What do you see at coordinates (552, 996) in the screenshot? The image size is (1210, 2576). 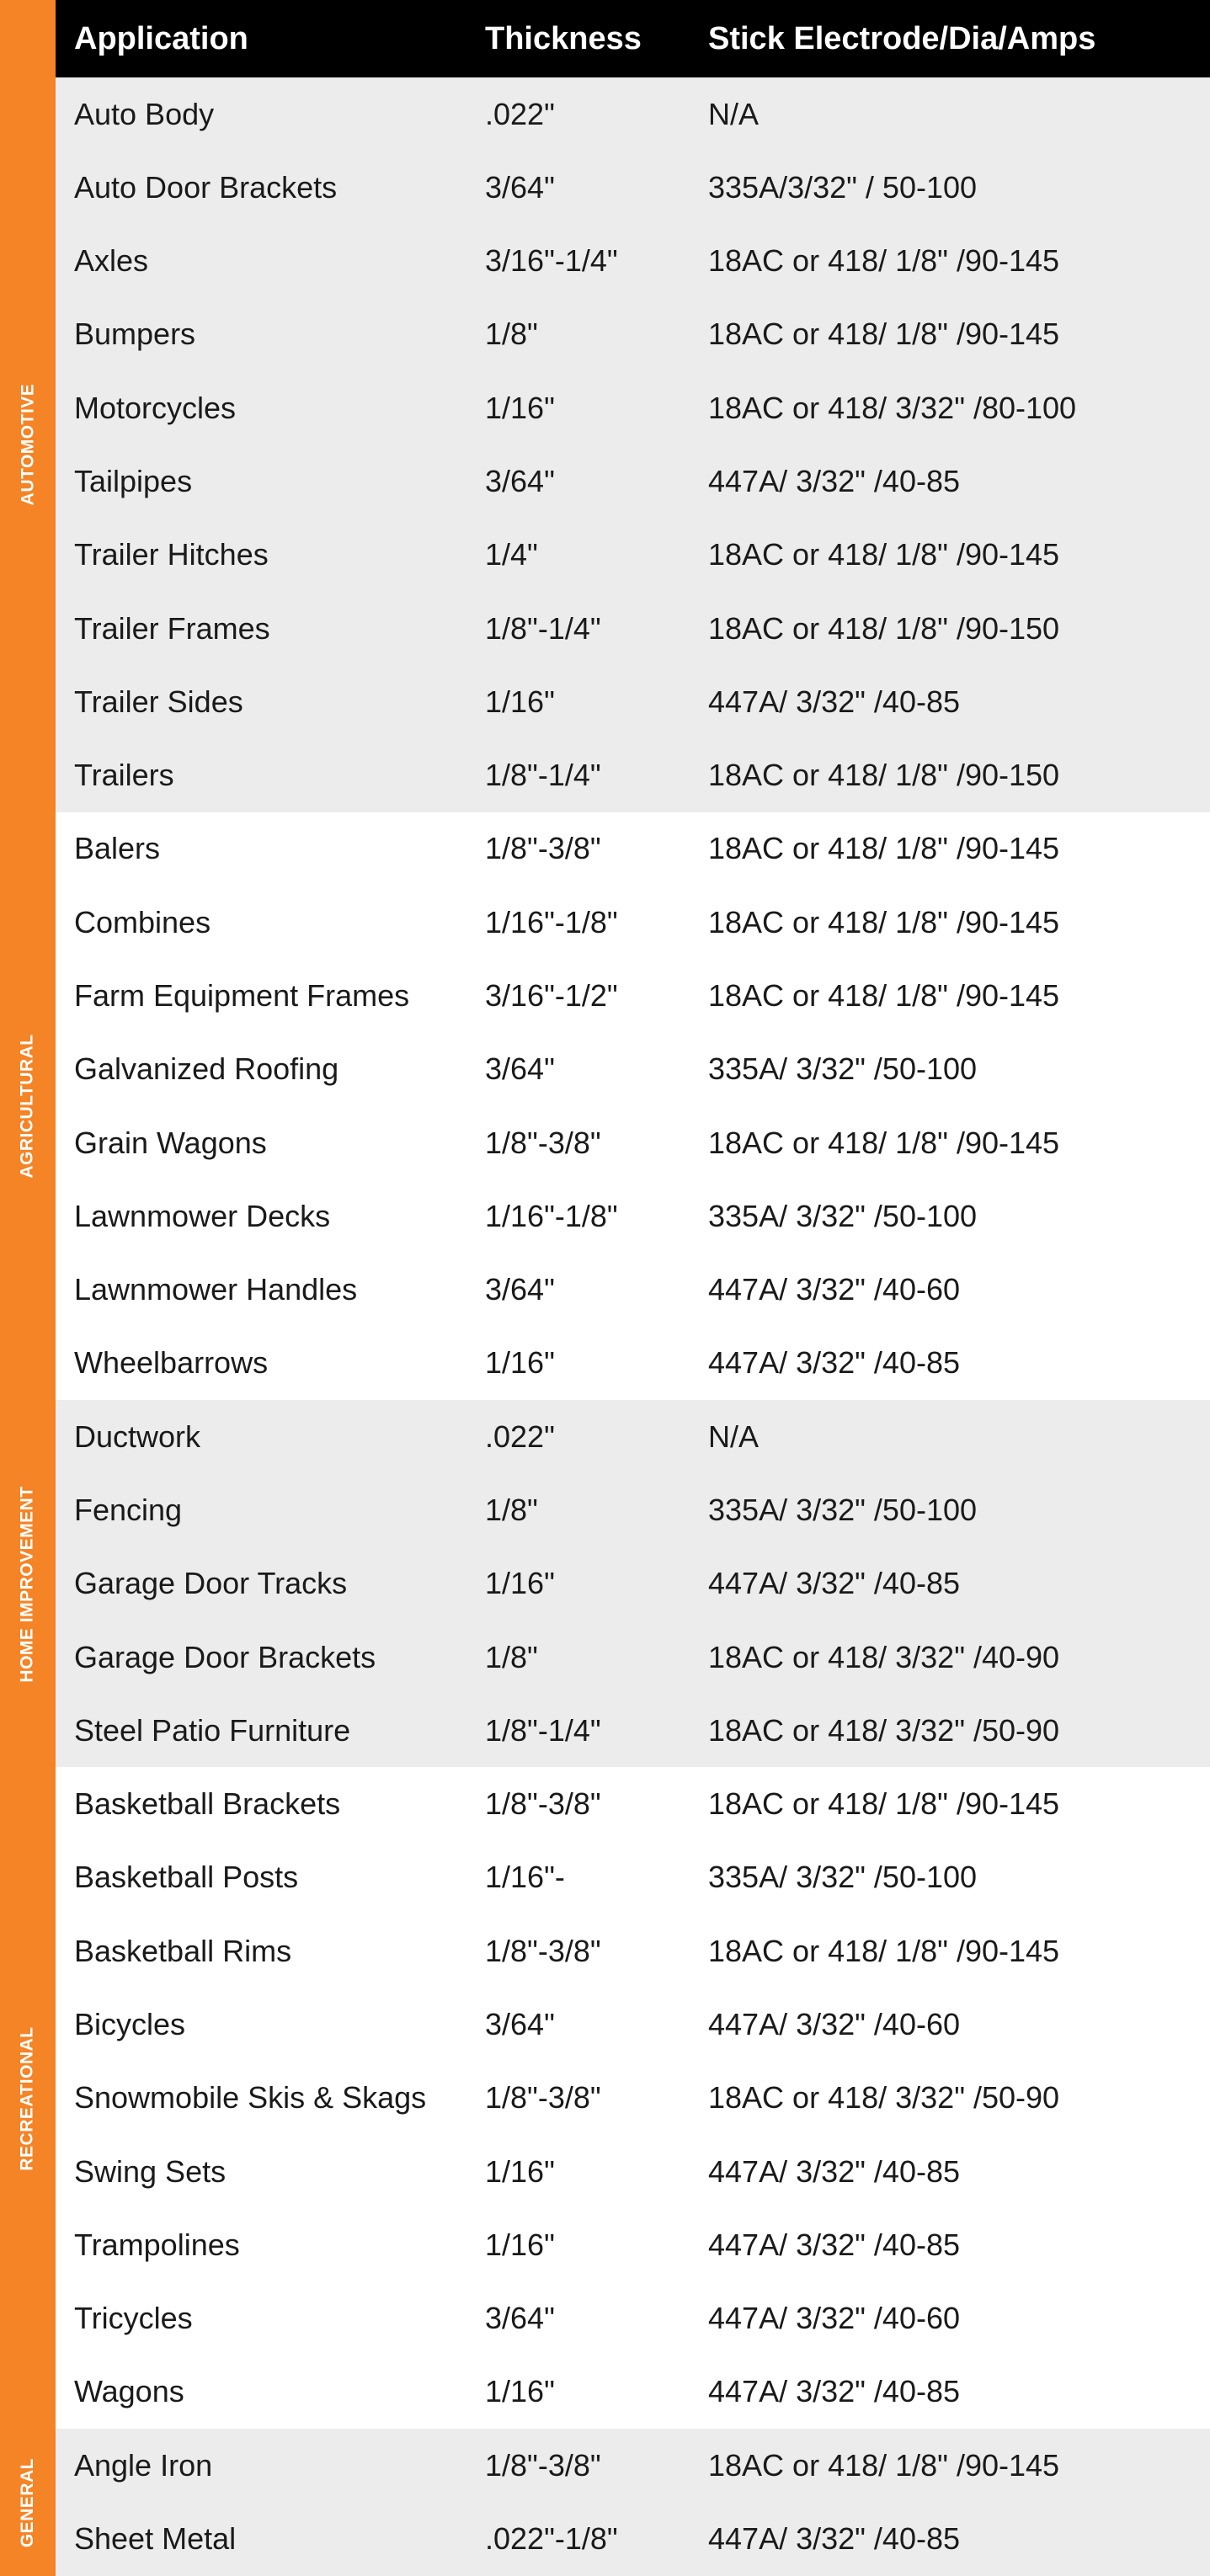 I see `cell-thickness: 3/16"-1/2"` at bounding box center [552, 996].